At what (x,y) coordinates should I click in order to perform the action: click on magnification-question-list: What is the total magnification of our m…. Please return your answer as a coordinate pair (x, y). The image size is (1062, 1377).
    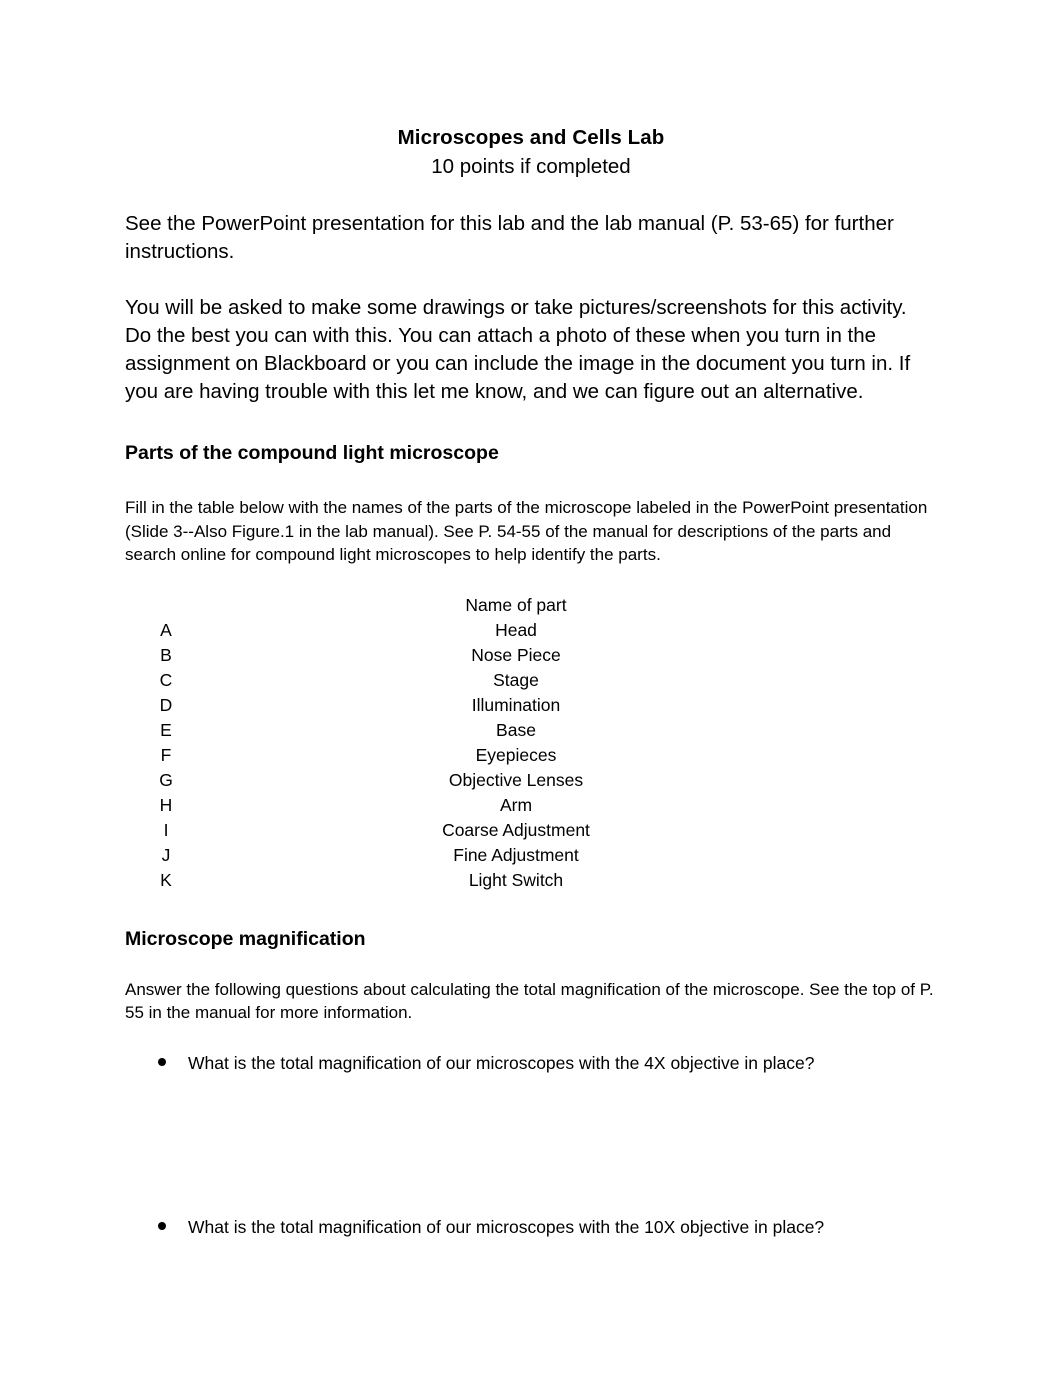
    Looking at the image, I should click on (531, 1145).